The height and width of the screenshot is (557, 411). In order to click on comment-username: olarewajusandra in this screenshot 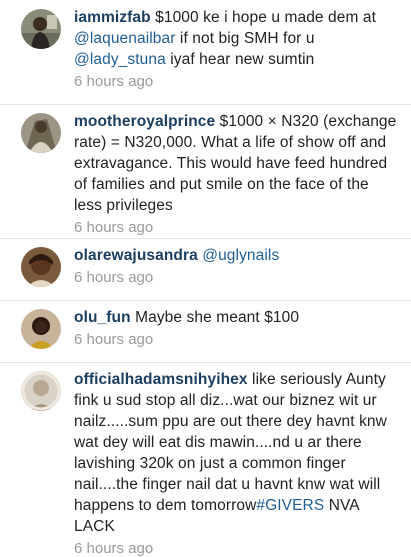, I will do `click(136, 255)`.